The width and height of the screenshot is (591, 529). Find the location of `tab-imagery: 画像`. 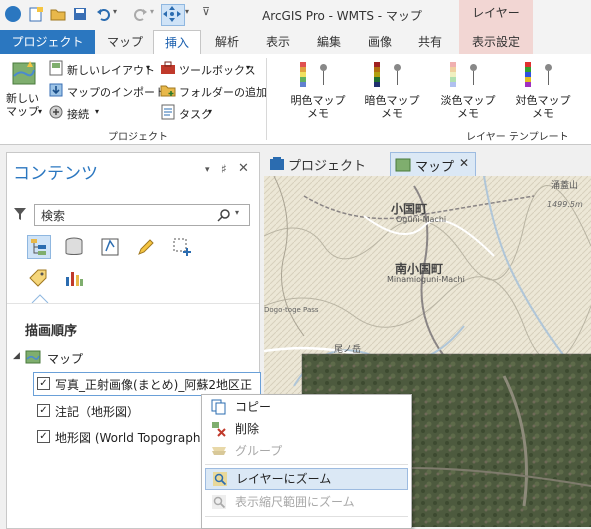

tab-imagery: 画像 is located at coordinates (380, 42).